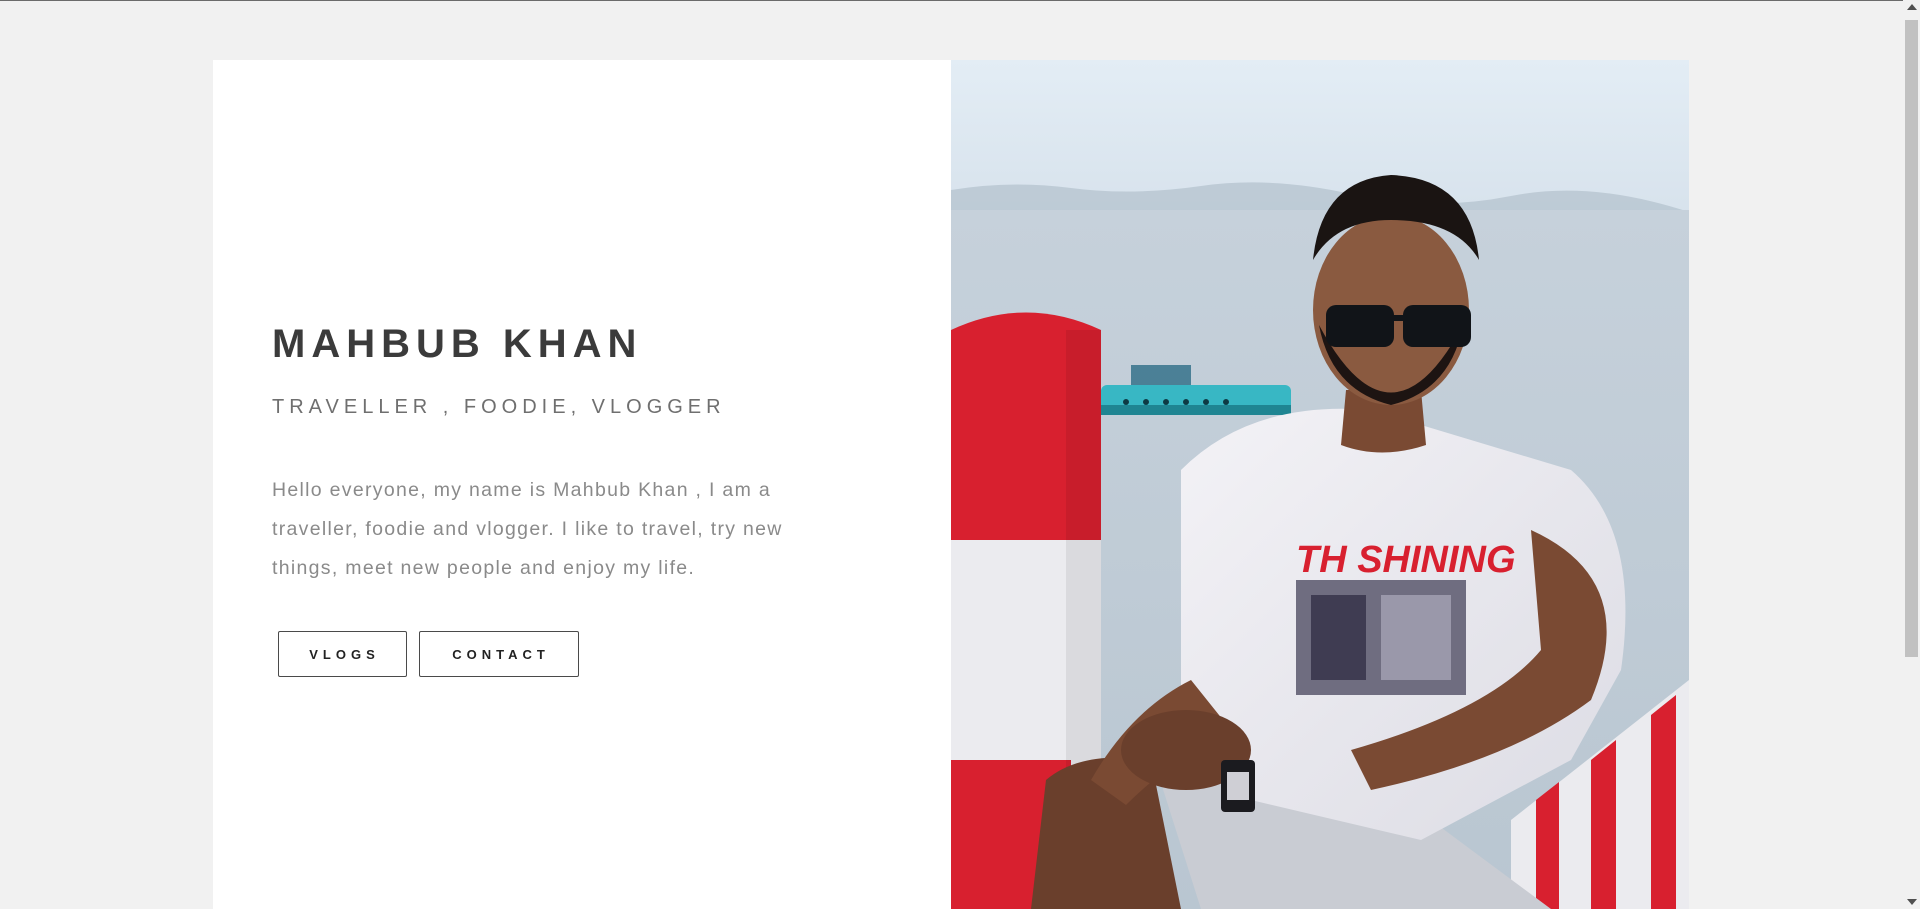  What do you see at coordinates (499, 407) in the screenshot?
I see `profile-tagline: TRAVELLER , FOODIE, VLOGGER` at bounding box center [499, 407].